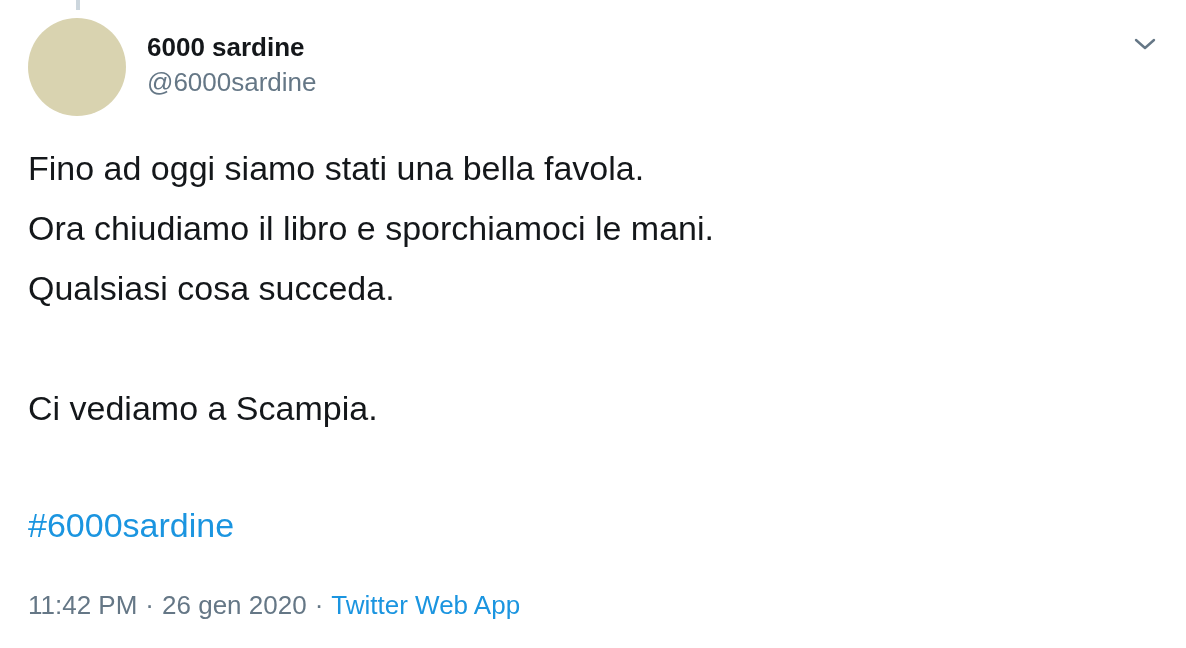 The height and width of the screenshot is (648, 1186). I want to click on tweet-time: 11:42 PM, so click(83, 605).